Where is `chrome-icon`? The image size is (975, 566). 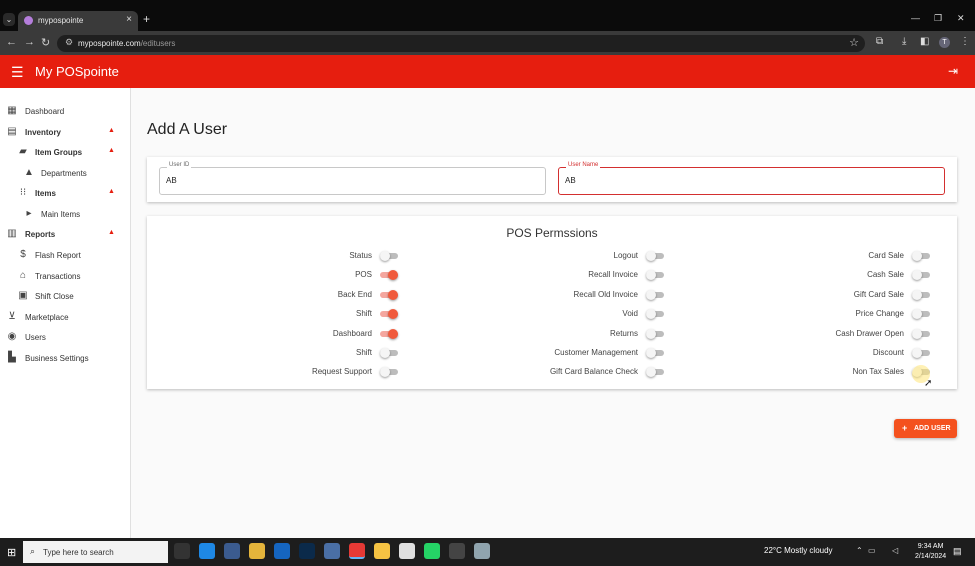
chrome-icon is located at coordinates (357, 551).